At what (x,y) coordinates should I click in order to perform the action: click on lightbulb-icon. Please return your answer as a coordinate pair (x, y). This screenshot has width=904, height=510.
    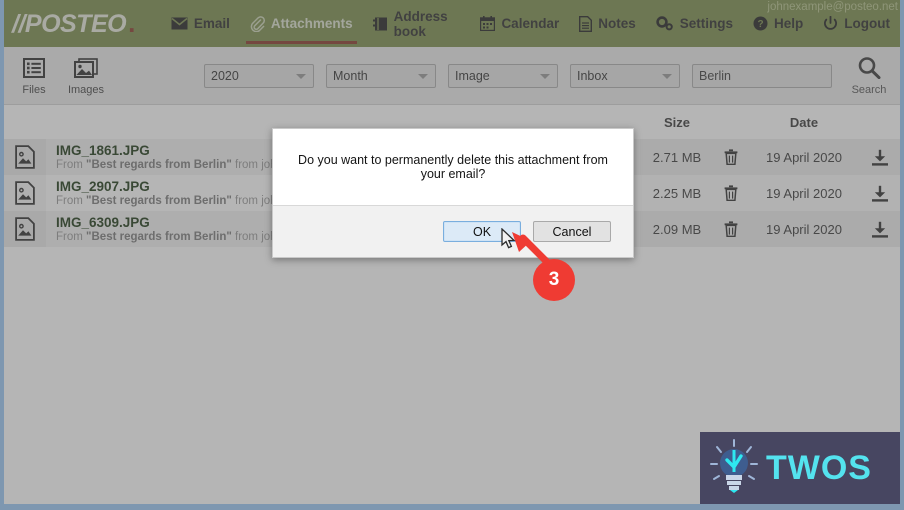
    Looking at the image, I should click on (734, 466).